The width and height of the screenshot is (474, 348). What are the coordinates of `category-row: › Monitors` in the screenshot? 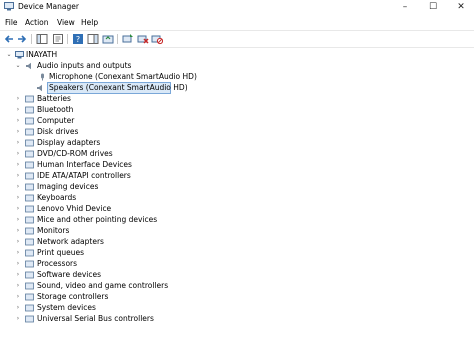 It's located at (125, 230).